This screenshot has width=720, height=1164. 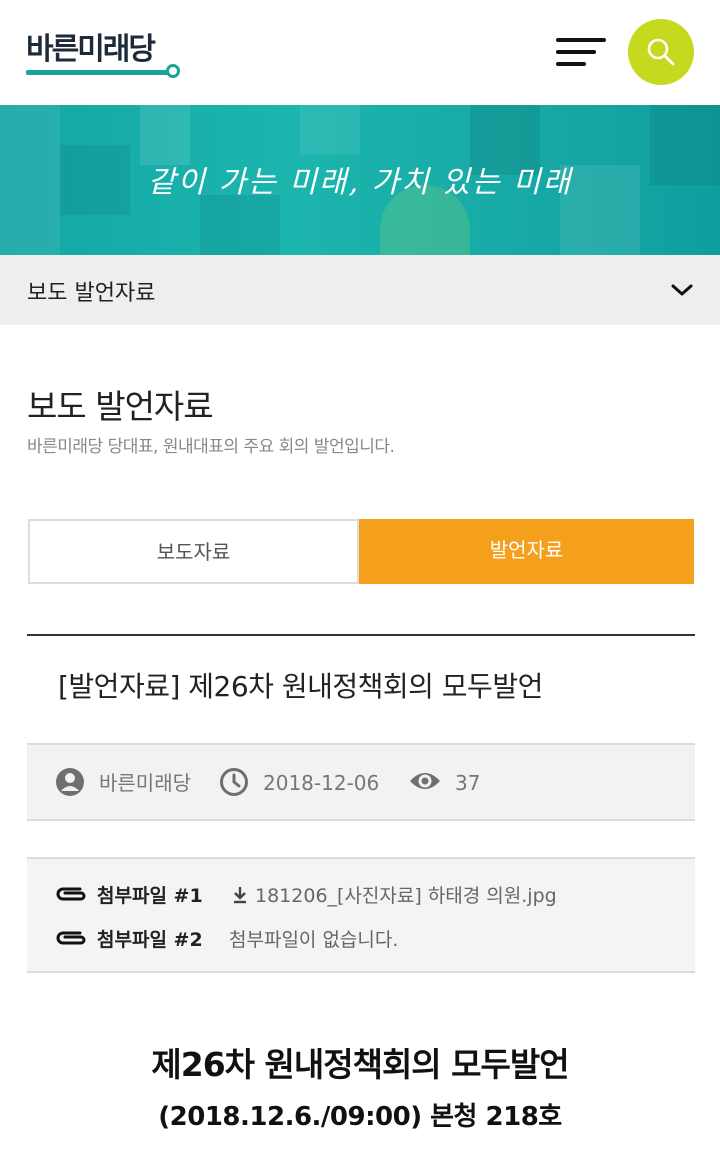 I want to click on attachment-label: 첨부파일 #1, so click(x=150, y=896).